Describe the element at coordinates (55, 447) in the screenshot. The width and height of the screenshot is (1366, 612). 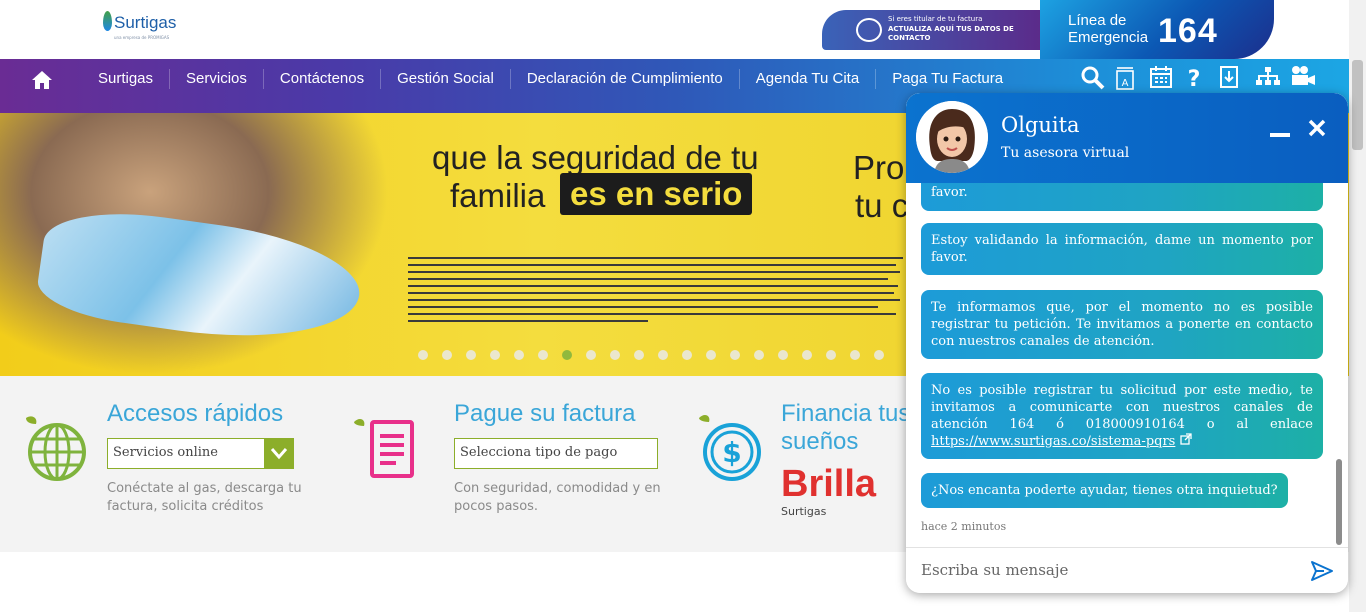
I see `globe-icon` at that location.